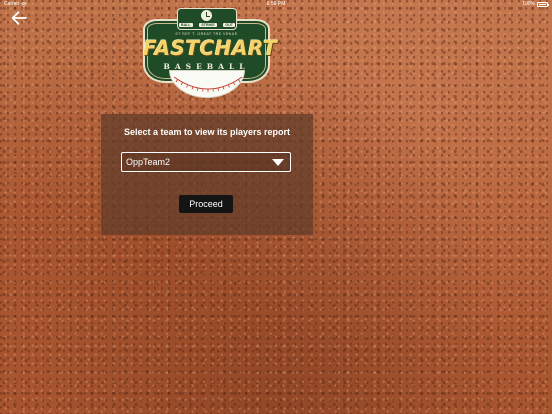 This screenshot has width=552, height=414. I want to click on arrow-left-icon, so click(19, 18).